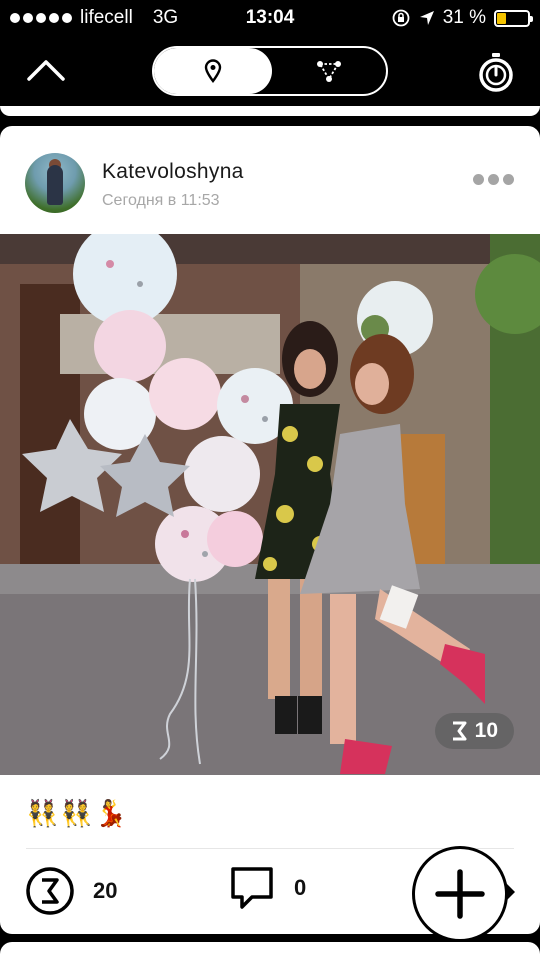  What do you see at coordinates (401, 18) in the screenshot?
I see `rotation-lock-icon` at bounding box center [401, 18].